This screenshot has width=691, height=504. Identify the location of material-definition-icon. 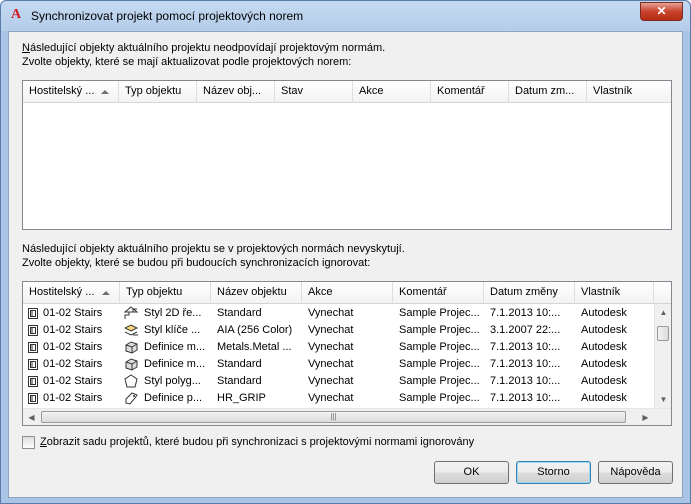
(131, 347).